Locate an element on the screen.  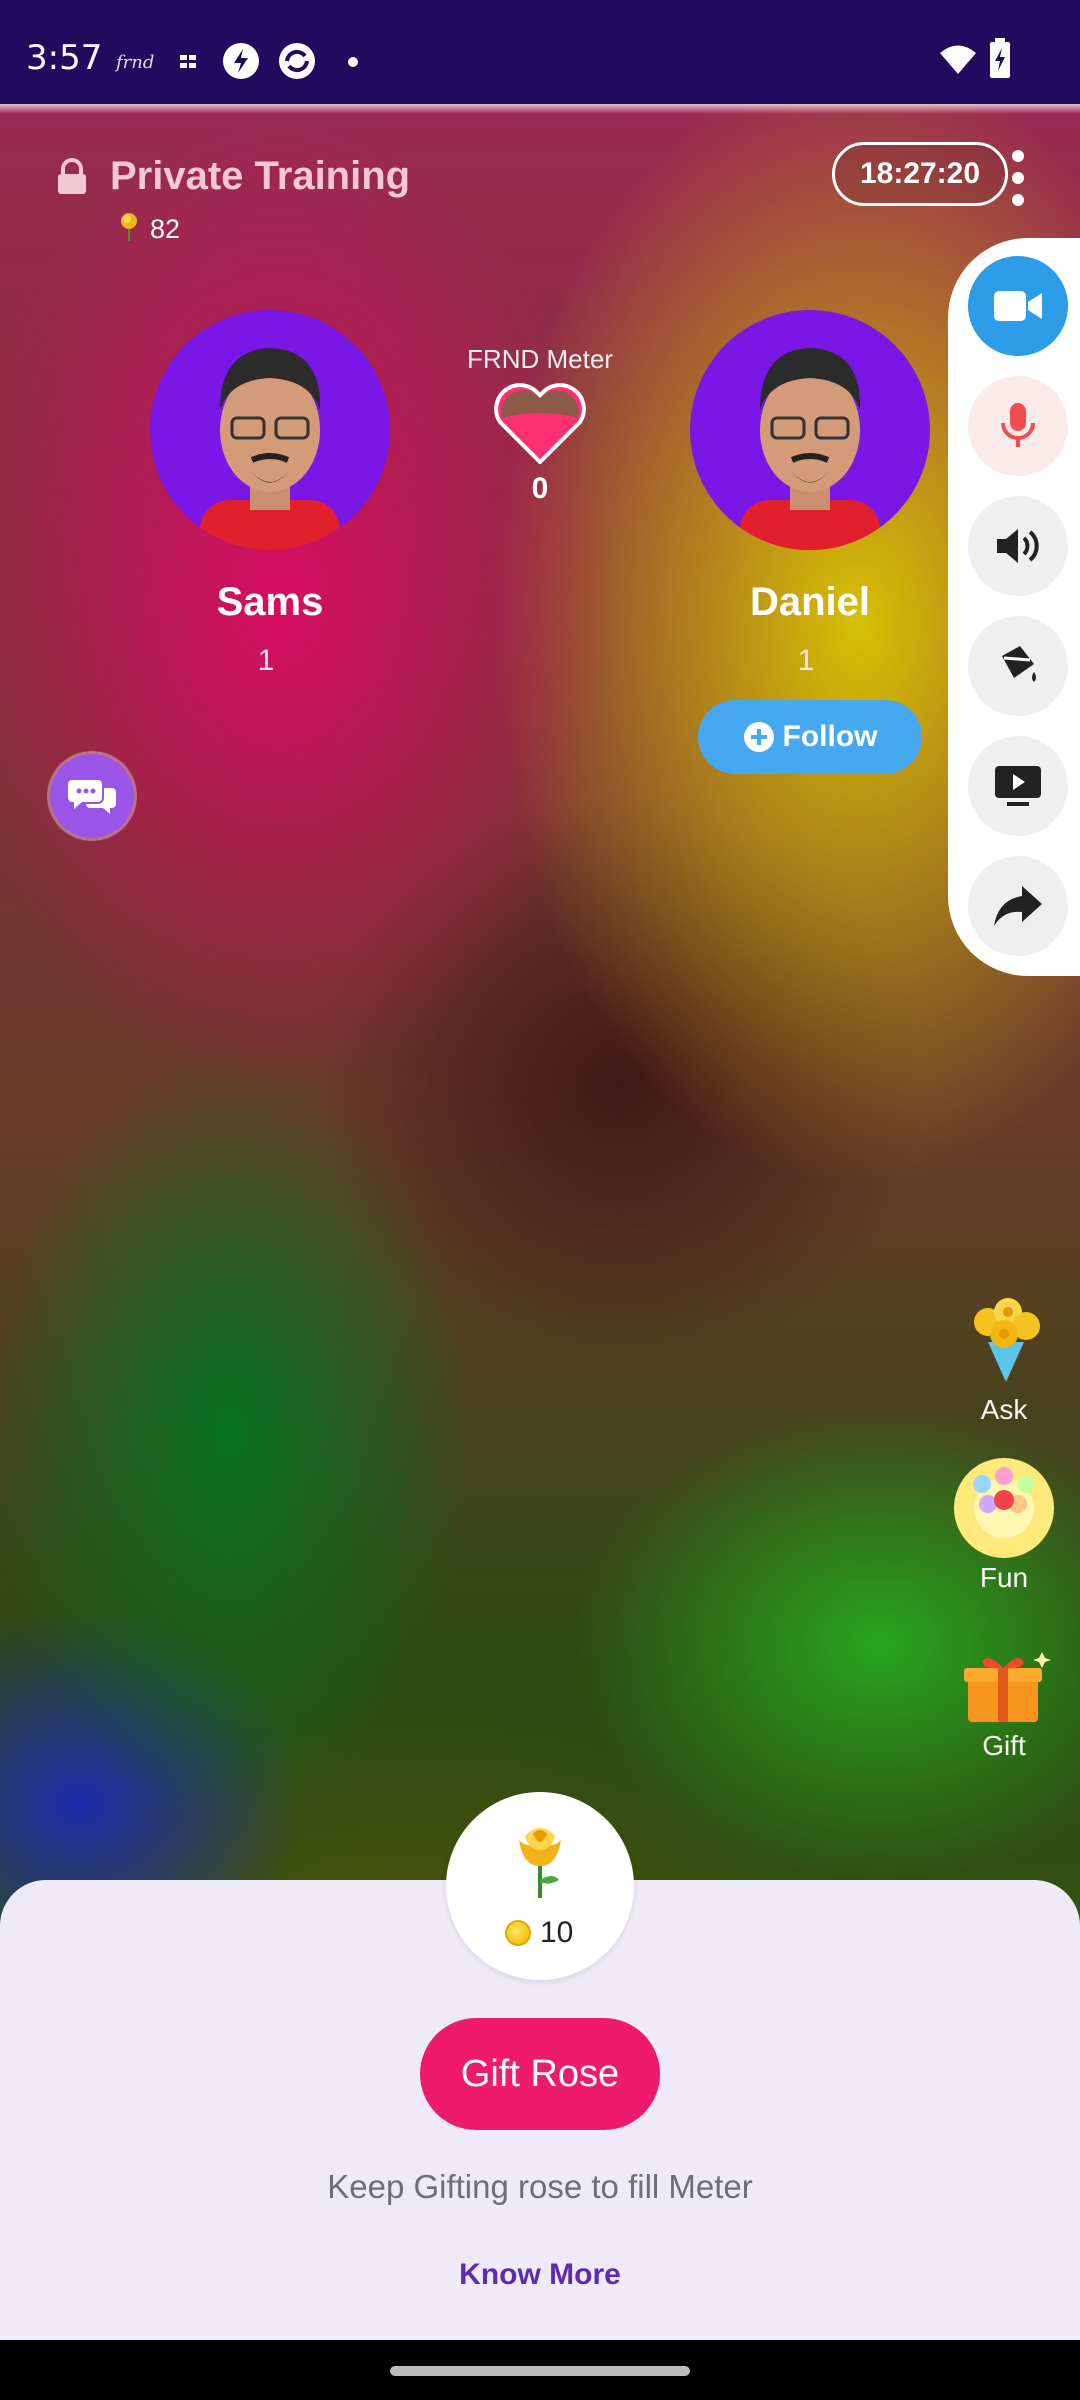
sync-notification-icon is located at coordinates (297, 61).